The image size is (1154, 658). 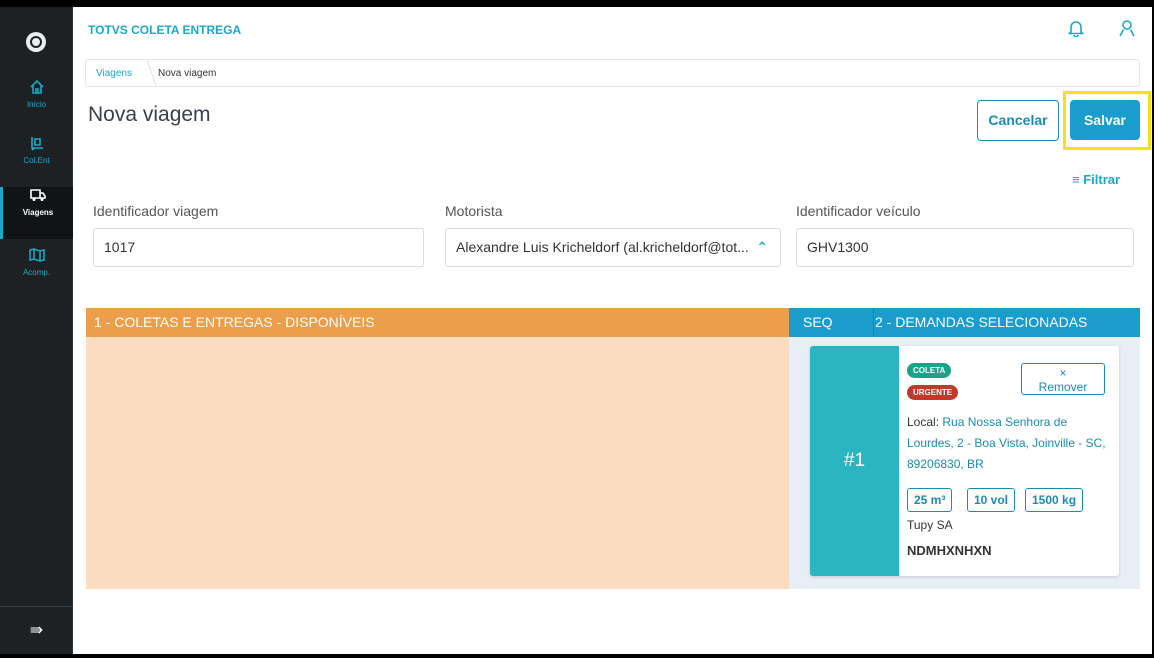 What do you see at coordinates (923, 422) in the screenshot?
I see `location-label: Local:` at bounding box center [923, 422].